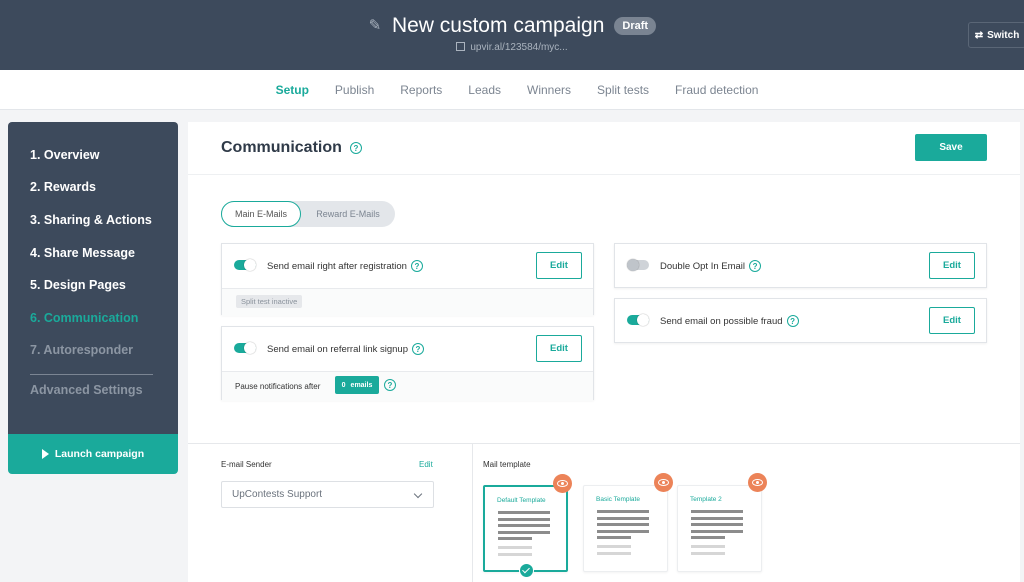 The width and height of the screenshot is (1024, 582). I want to click on sidebar-divider, so click(91, 374).